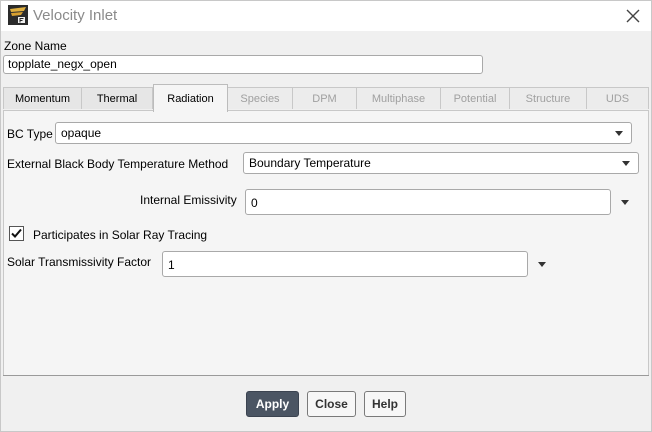 This screenshot has height=432, width=652. I want to click on zone-name-label: Zone Name, so click(35, 46).